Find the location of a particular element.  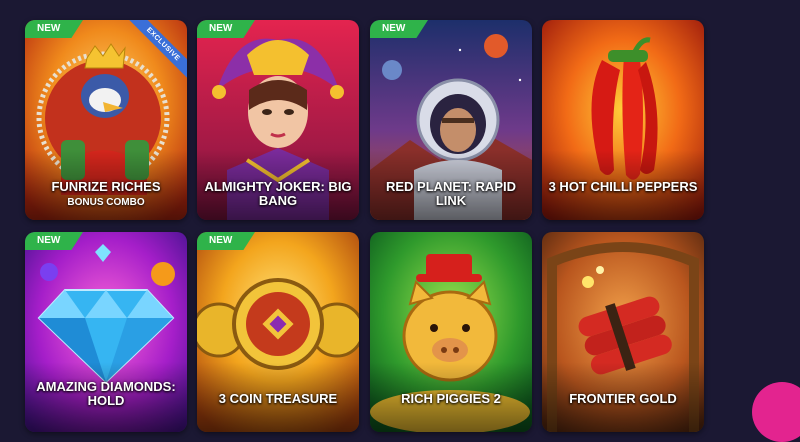

game-card-almighty-joker: NEW ALMIGHTY JOKER: BIG BANG is located at coordinates (278, 120).